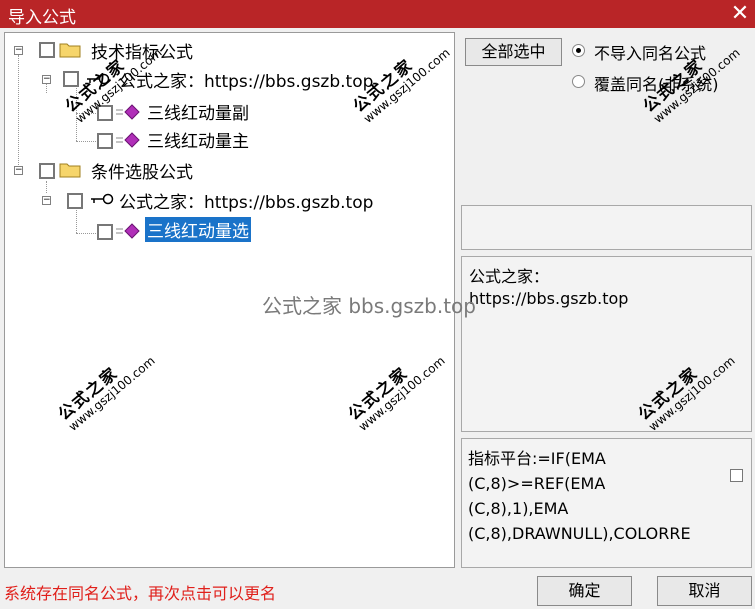 This screenshot has width=755, height=609. What do you see at coordinates (142, 170) in the screenshot?
I see `tree-label-screening: 条件选股公式` at bounding box center [142, 170].